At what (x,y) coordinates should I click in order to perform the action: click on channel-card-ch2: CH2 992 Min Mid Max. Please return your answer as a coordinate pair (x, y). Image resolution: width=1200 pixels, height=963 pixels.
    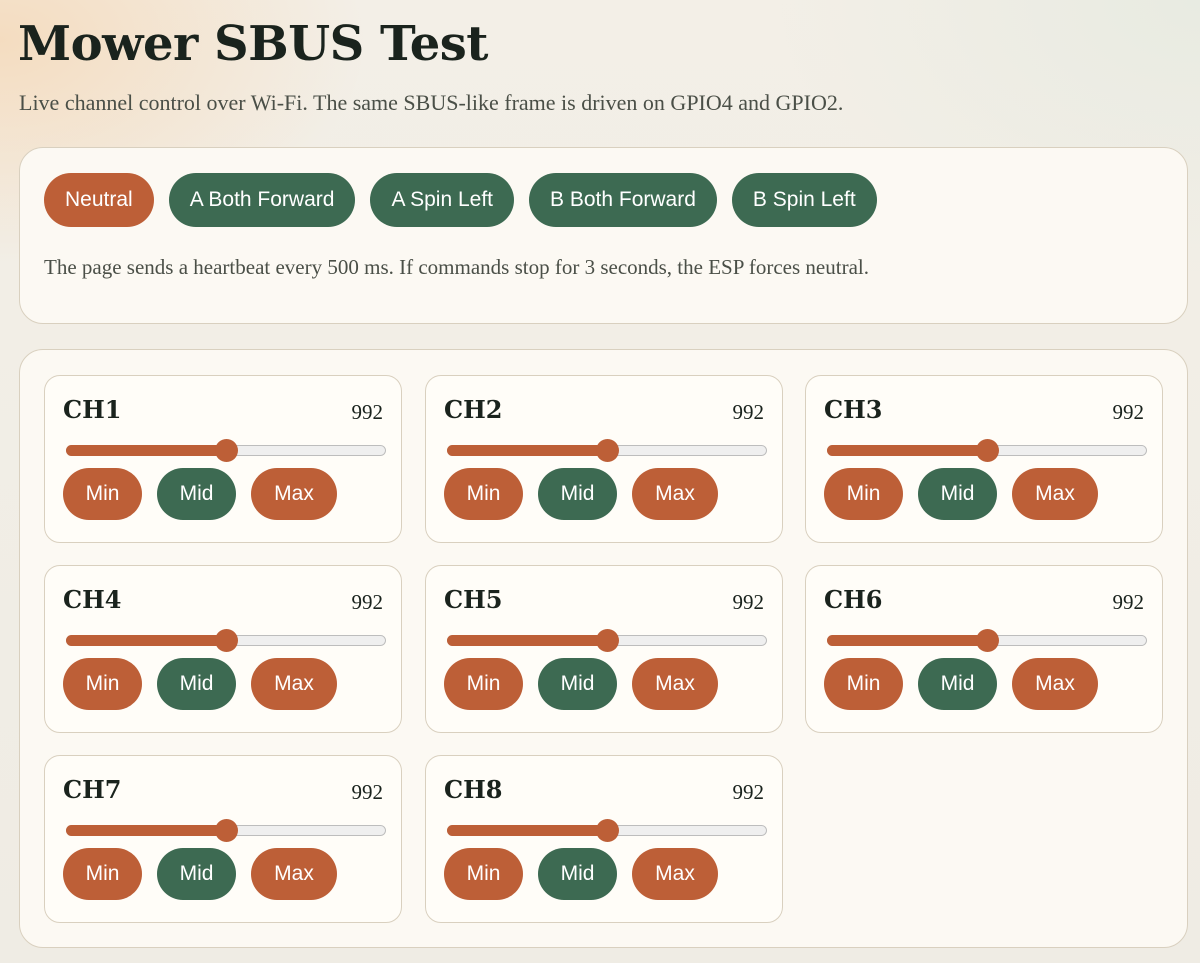
    Looking at the image, I should click on (604, 459).